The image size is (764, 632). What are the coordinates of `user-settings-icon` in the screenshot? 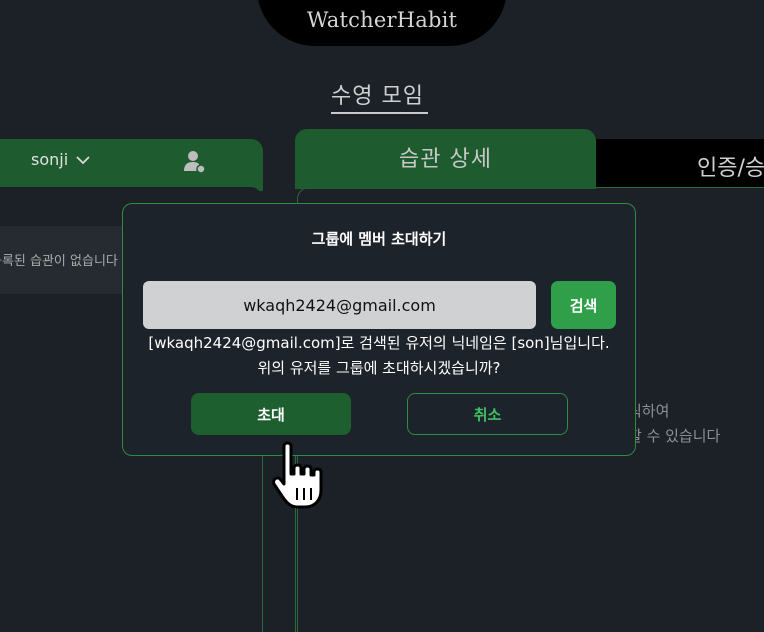 It's located at (195, 162).